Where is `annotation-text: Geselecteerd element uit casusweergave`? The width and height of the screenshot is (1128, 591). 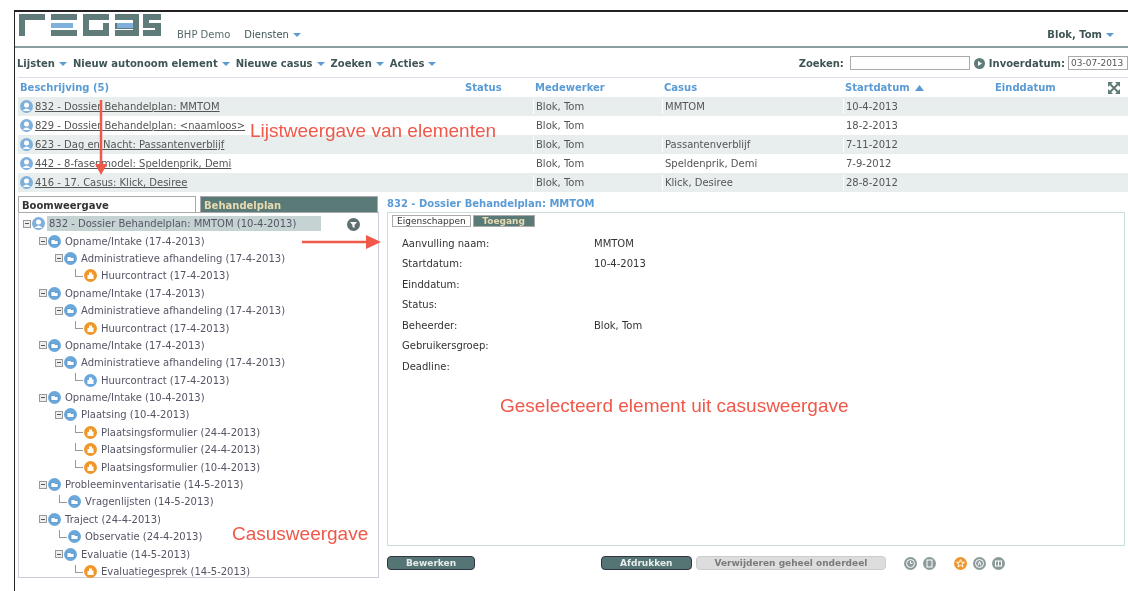
annotation-text: Geselecteerd element uit casusweergave is located at coordinates (674, 406).